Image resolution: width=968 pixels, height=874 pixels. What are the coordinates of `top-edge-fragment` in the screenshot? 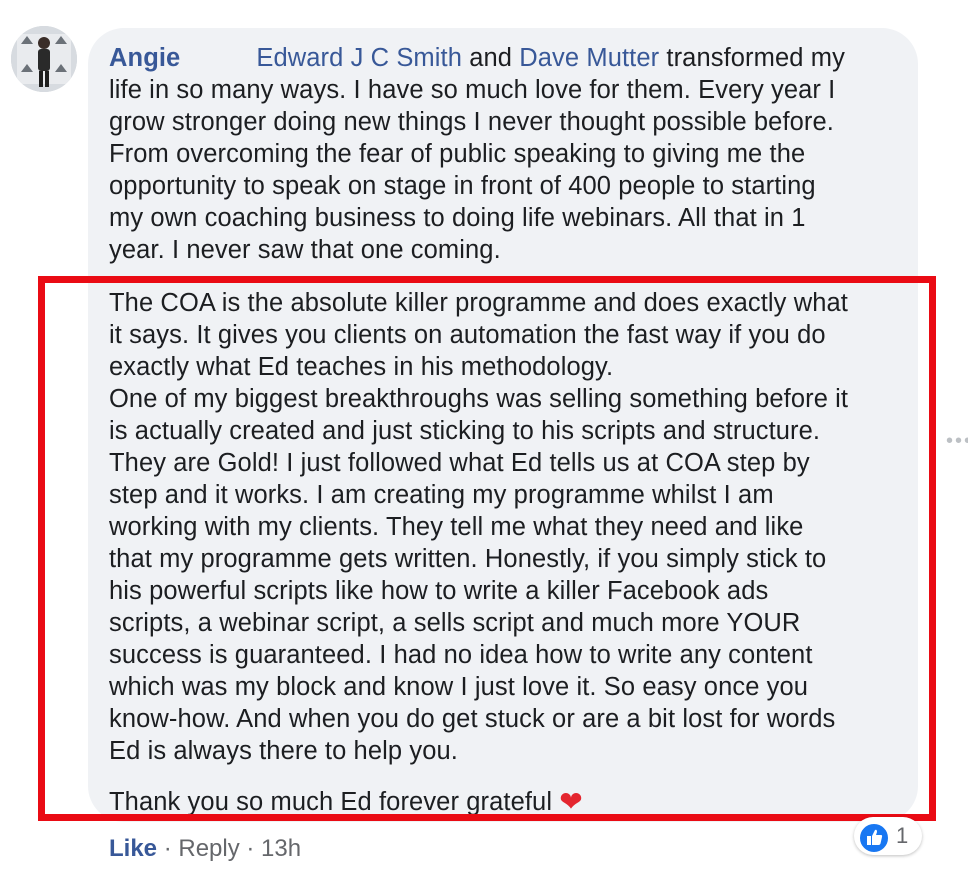 It's located at (430, 2).